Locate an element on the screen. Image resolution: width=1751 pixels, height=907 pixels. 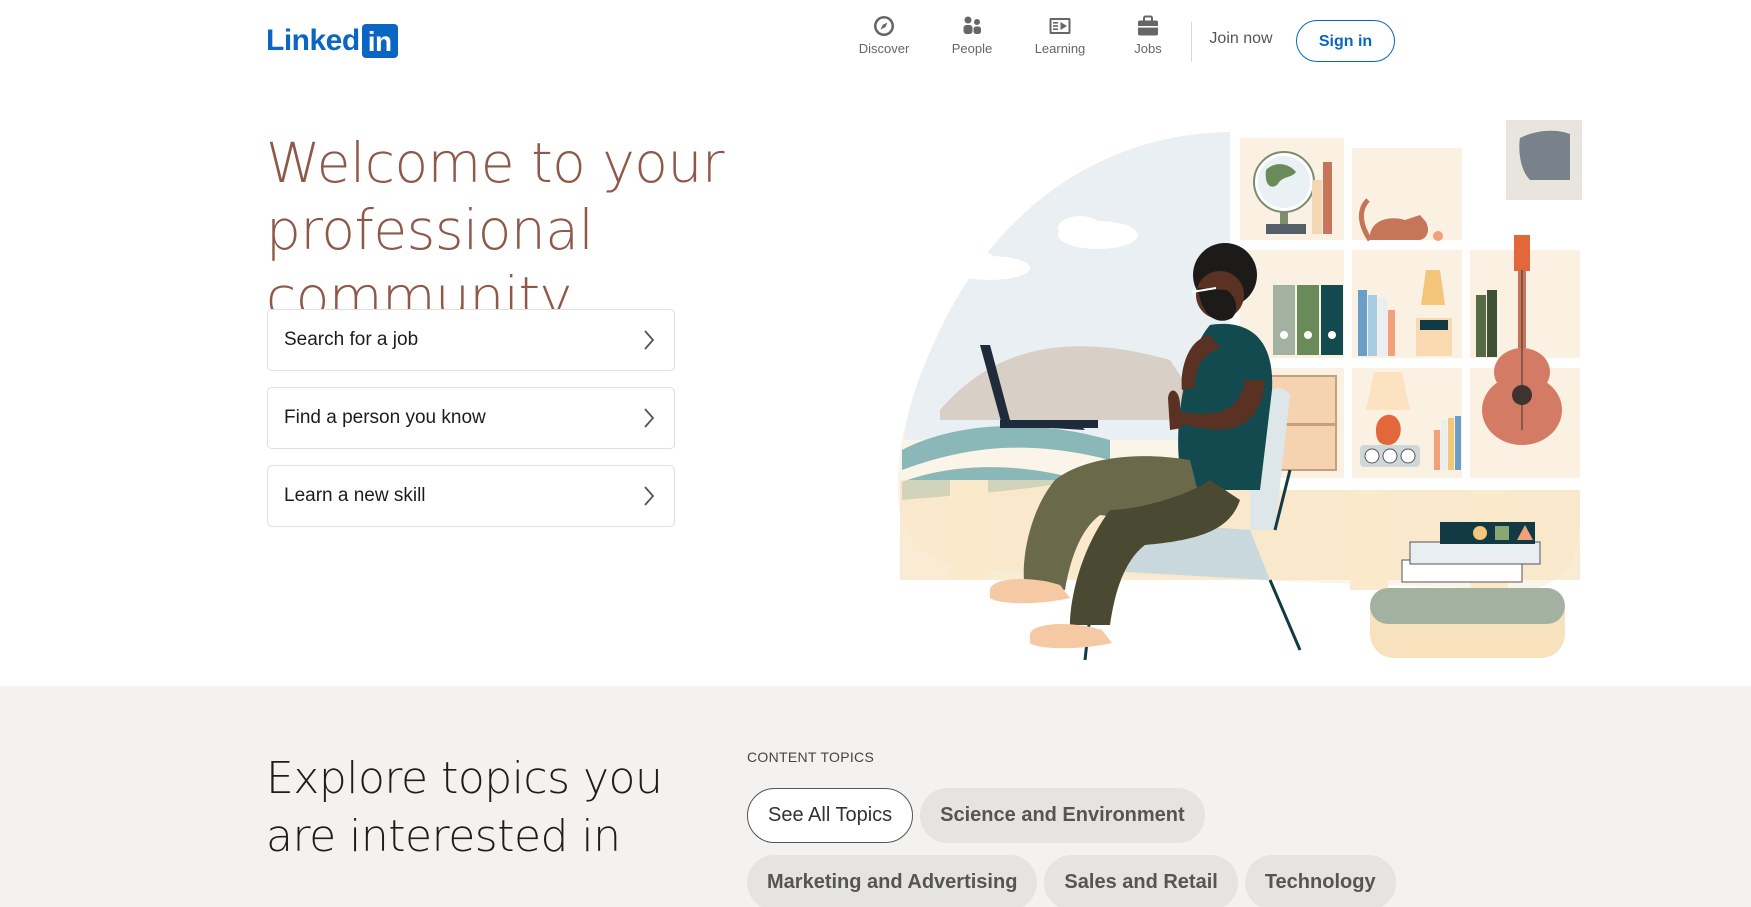
linkedin-logo: Linked in is located at coordinates (332, 41).